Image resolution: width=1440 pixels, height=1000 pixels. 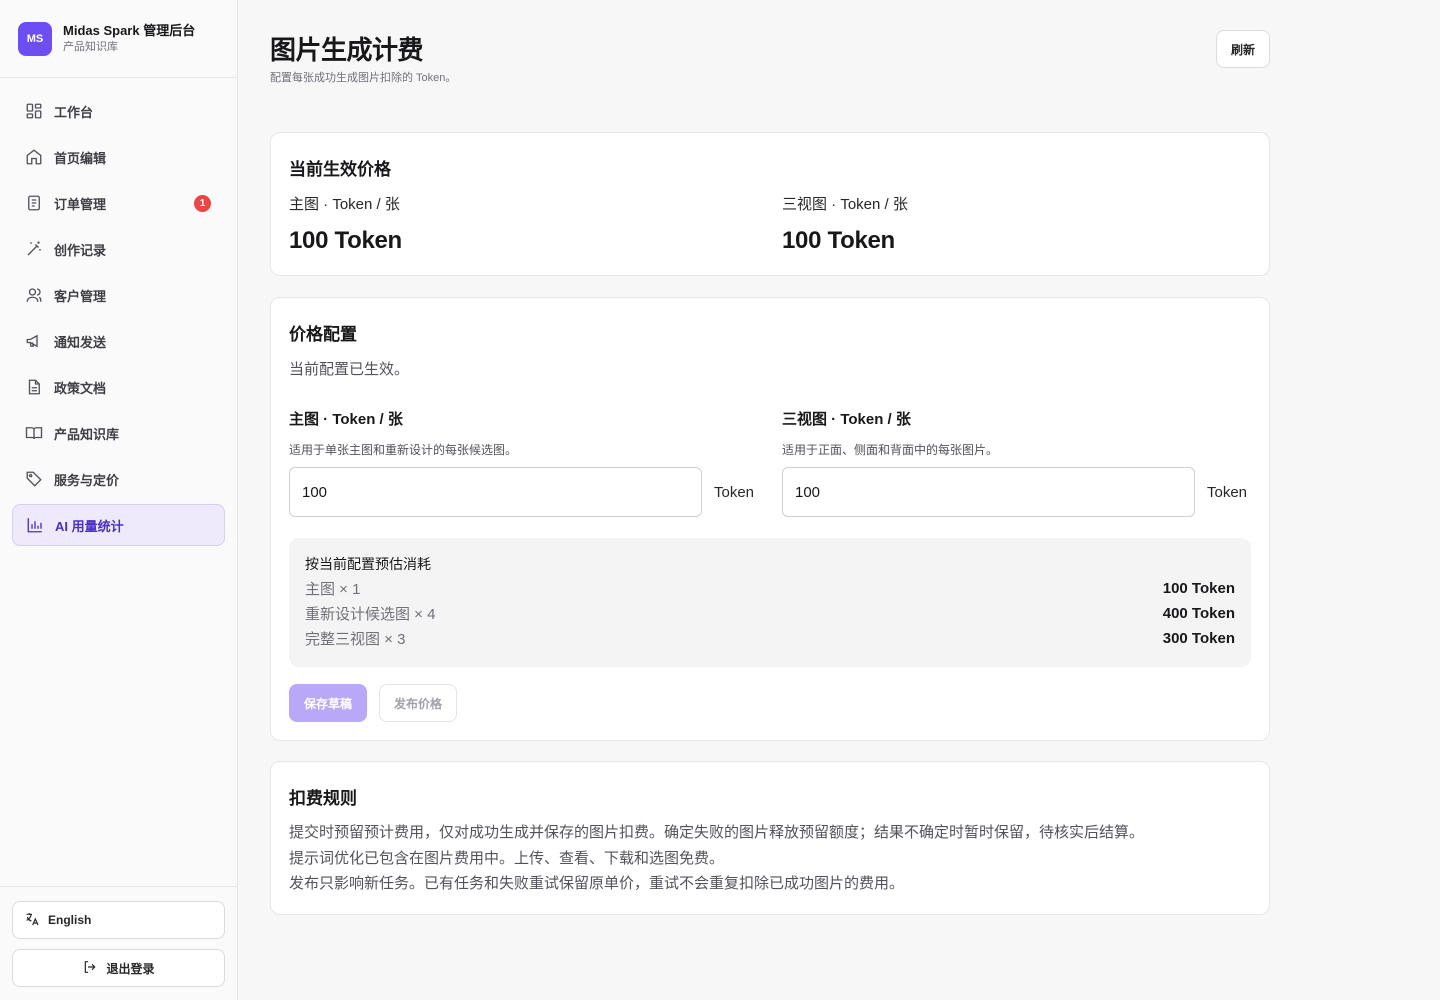 I want to click on sidebar-item-label: 工作台, so click(x=74, y=112).